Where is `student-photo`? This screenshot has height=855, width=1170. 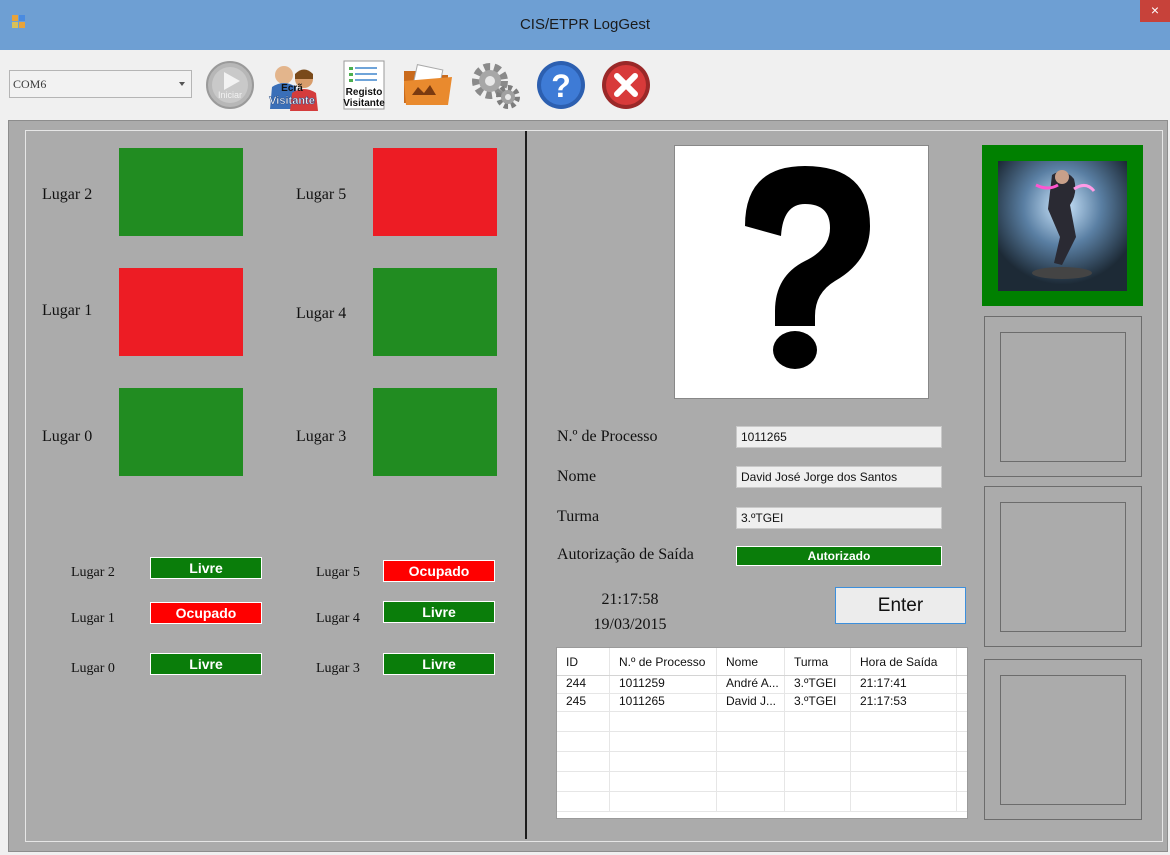 student-photo is located at coordinates (801, 272).